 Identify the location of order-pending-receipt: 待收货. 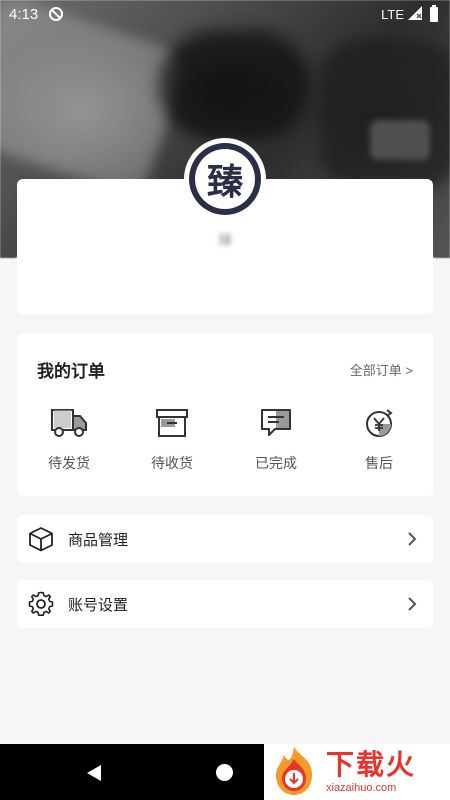
(172, 438).